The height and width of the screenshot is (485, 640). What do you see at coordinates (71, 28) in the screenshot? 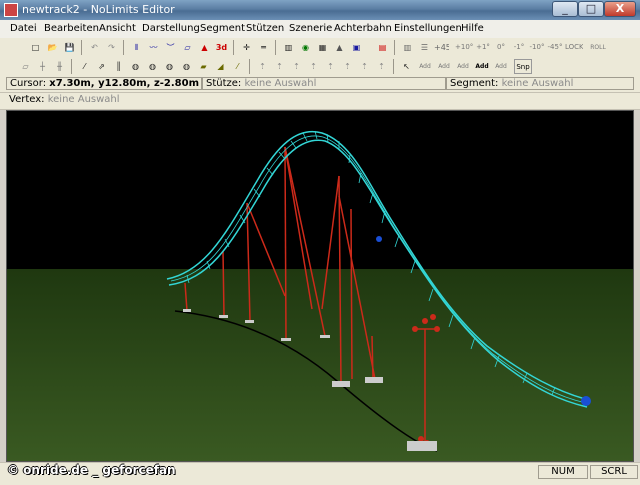
I see `menu-bearbeiten: Bearbeiten` at bounding box center [71, 28].